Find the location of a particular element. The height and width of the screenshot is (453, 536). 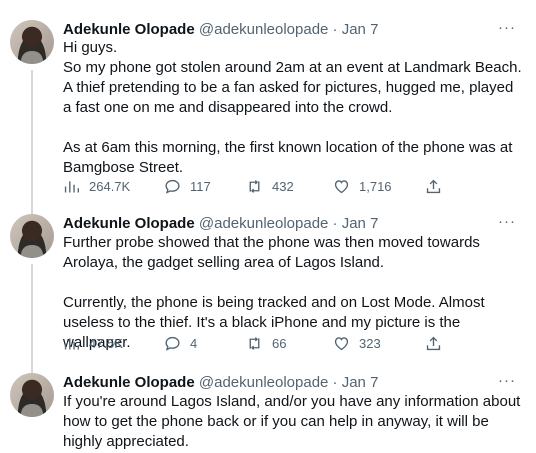

reply-count: 4 is located at coordinates (194, 343).